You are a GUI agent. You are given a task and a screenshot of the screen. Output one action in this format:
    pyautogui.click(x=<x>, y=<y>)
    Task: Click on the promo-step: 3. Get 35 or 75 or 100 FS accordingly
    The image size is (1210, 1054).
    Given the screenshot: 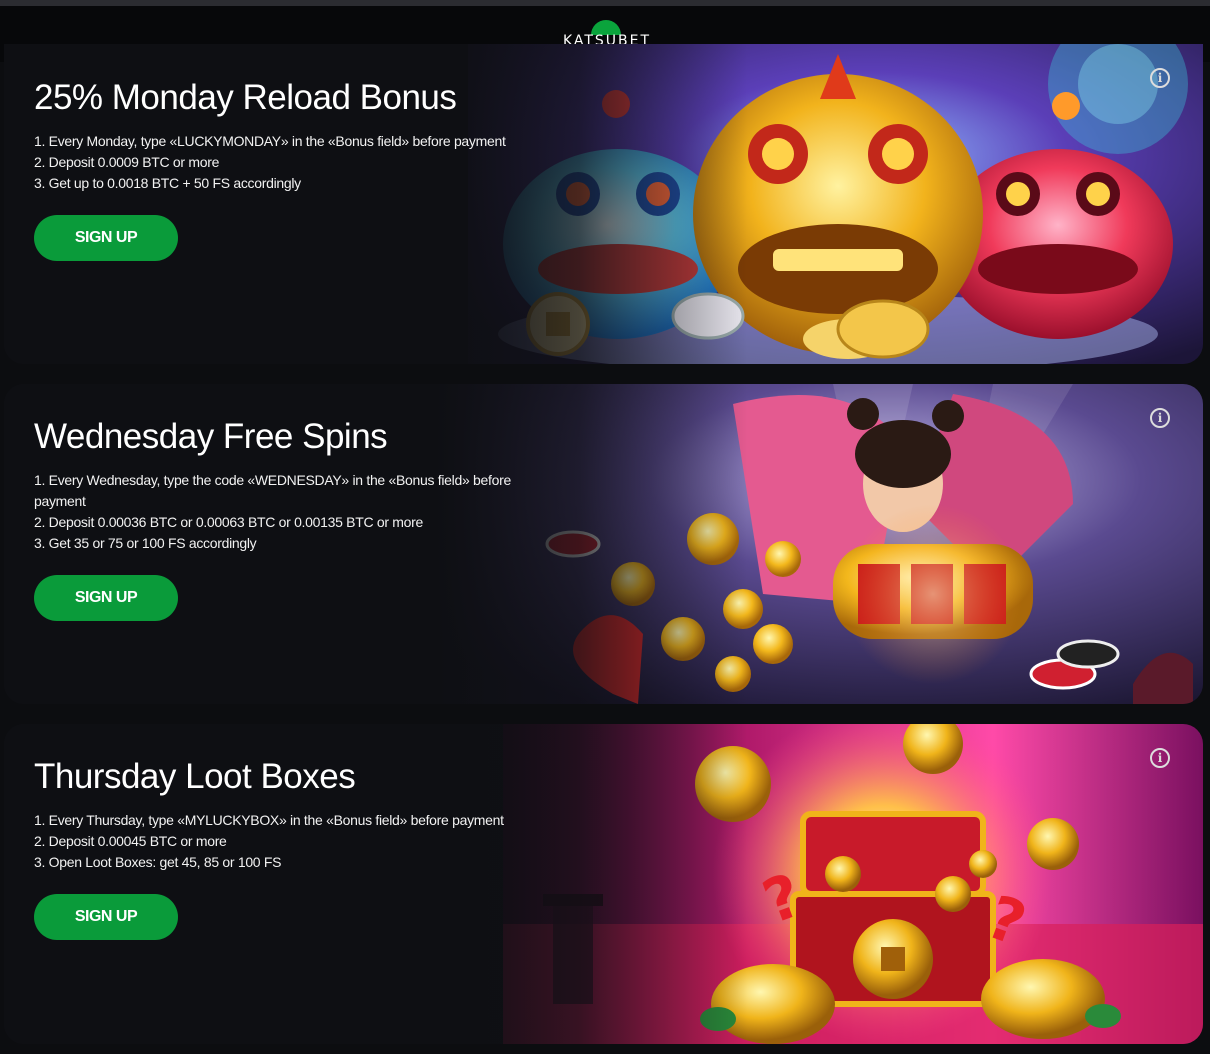 What is the action you would take?
    pyautogui.click(x=145, y=543)
    